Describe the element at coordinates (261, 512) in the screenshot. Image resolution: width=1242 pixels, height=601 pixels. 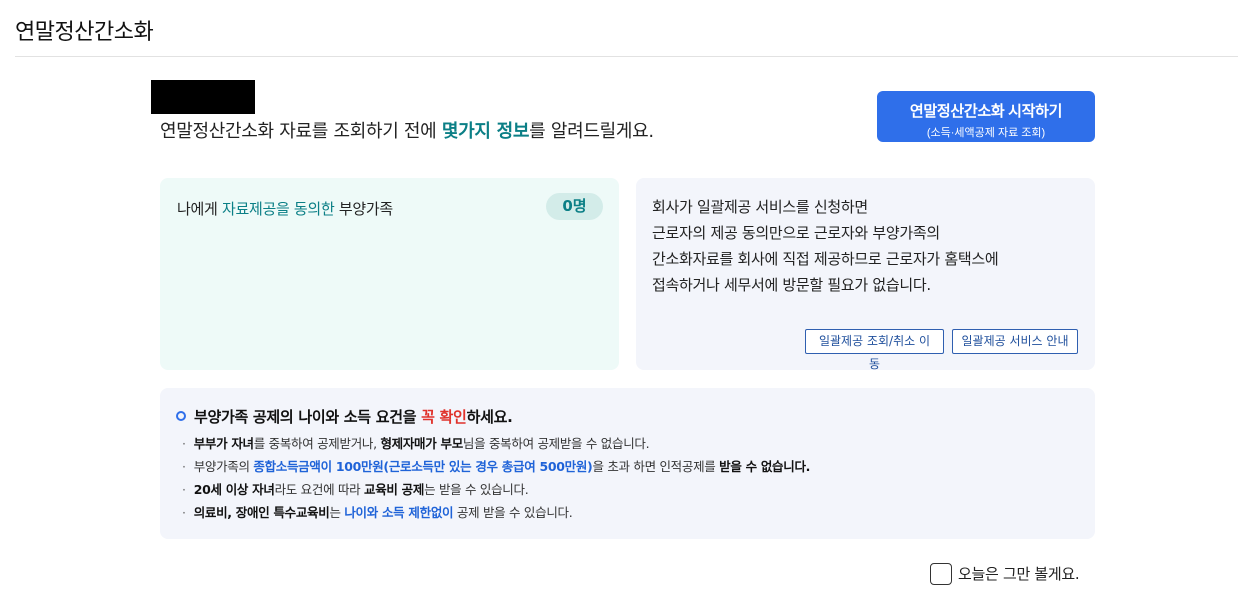
I see `notice-bold: 의료비, 장애인 특수교육비` at that location.